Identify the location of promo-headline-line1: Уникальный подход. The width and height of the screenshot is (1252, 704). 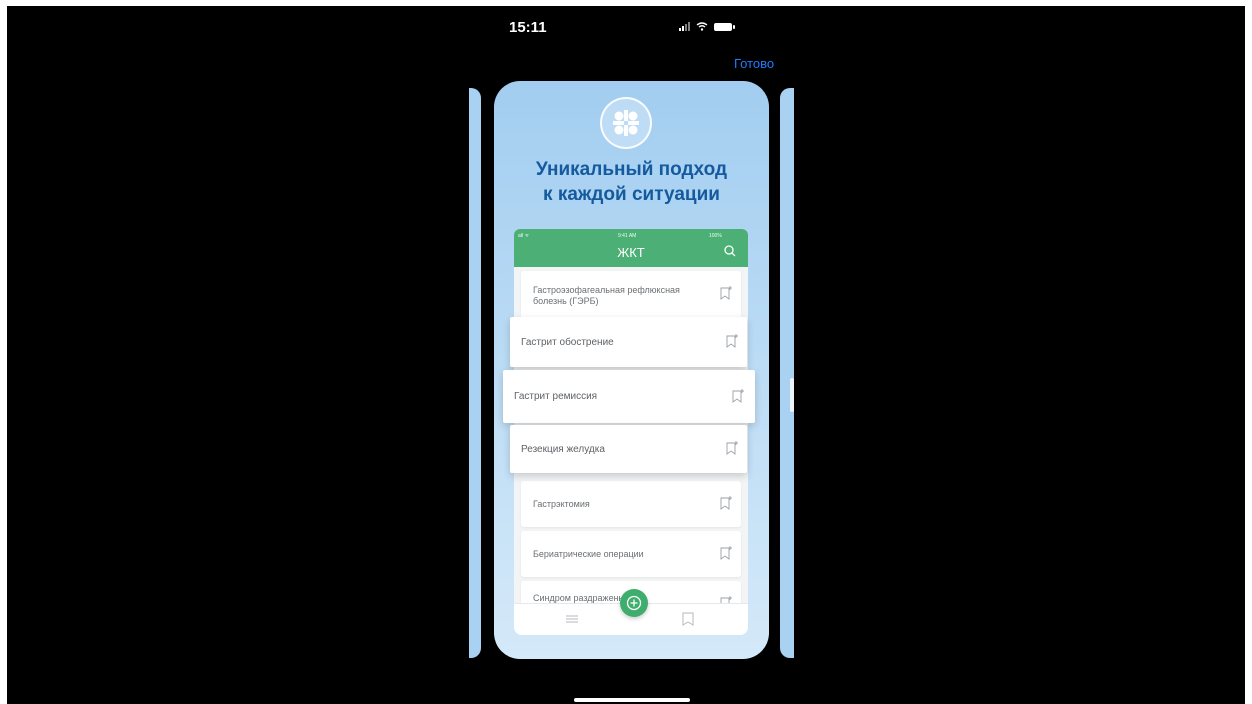
(631, 169).